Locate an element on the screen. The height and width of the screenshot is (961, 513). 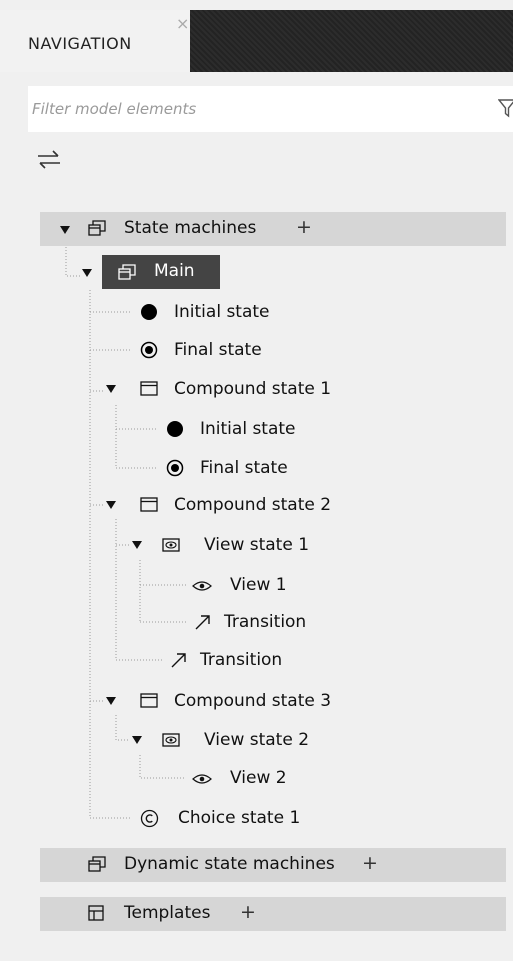
tree-node-label: View 2 is located at coordinates (258, 778).